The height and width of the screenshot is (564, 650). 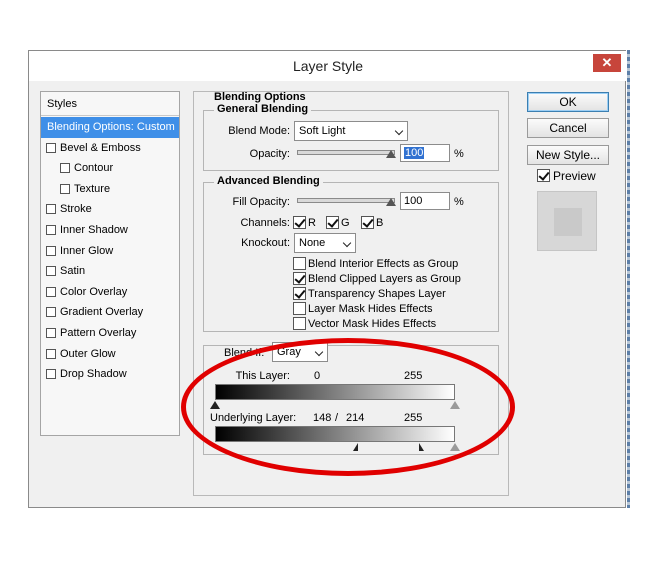 I want to click on underlying-white-handle, so click(x=455, y=447).